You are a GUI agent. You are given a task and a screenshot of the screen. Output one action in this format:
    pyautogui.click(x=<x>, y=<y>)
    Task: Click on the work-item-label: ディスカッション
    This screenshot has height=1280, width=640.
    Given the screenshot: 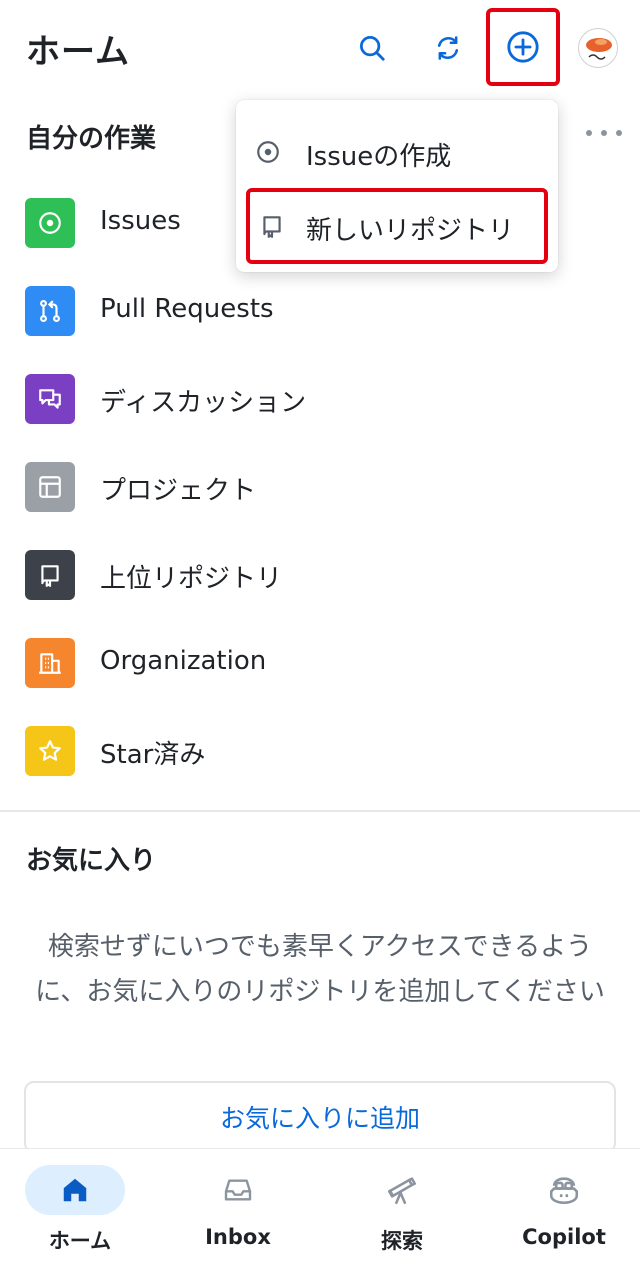 What is the action you would take?
    pyautogui.click(x=203, y=403)
    